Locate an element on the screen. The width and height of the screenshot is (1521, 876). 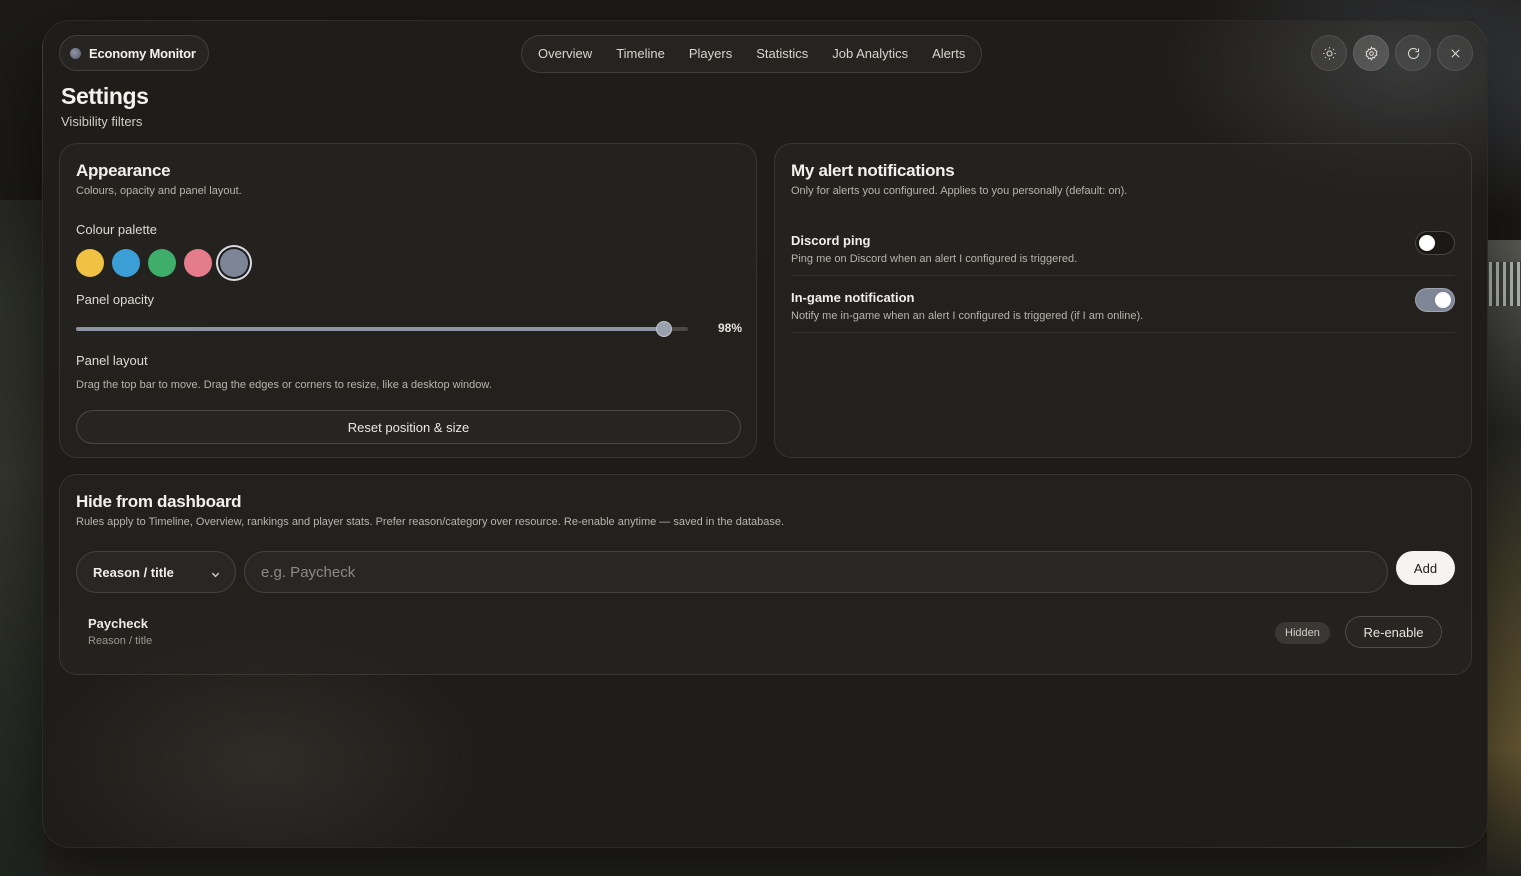
opacity-slider-thumb is located at coordinates (664, 329).